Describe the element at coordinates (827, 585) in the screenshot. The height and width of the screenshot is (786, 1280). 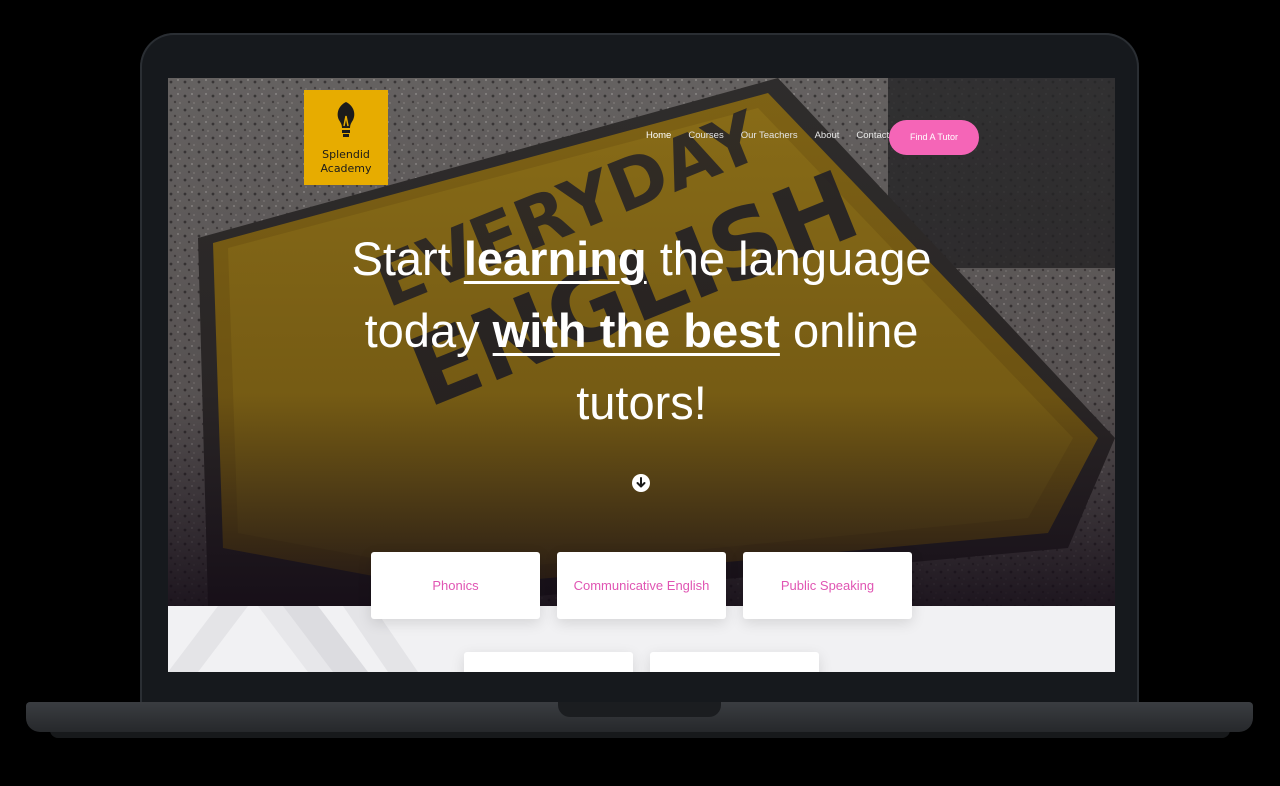
I see `course-card-public-speaking: Public Speaking` at that location.